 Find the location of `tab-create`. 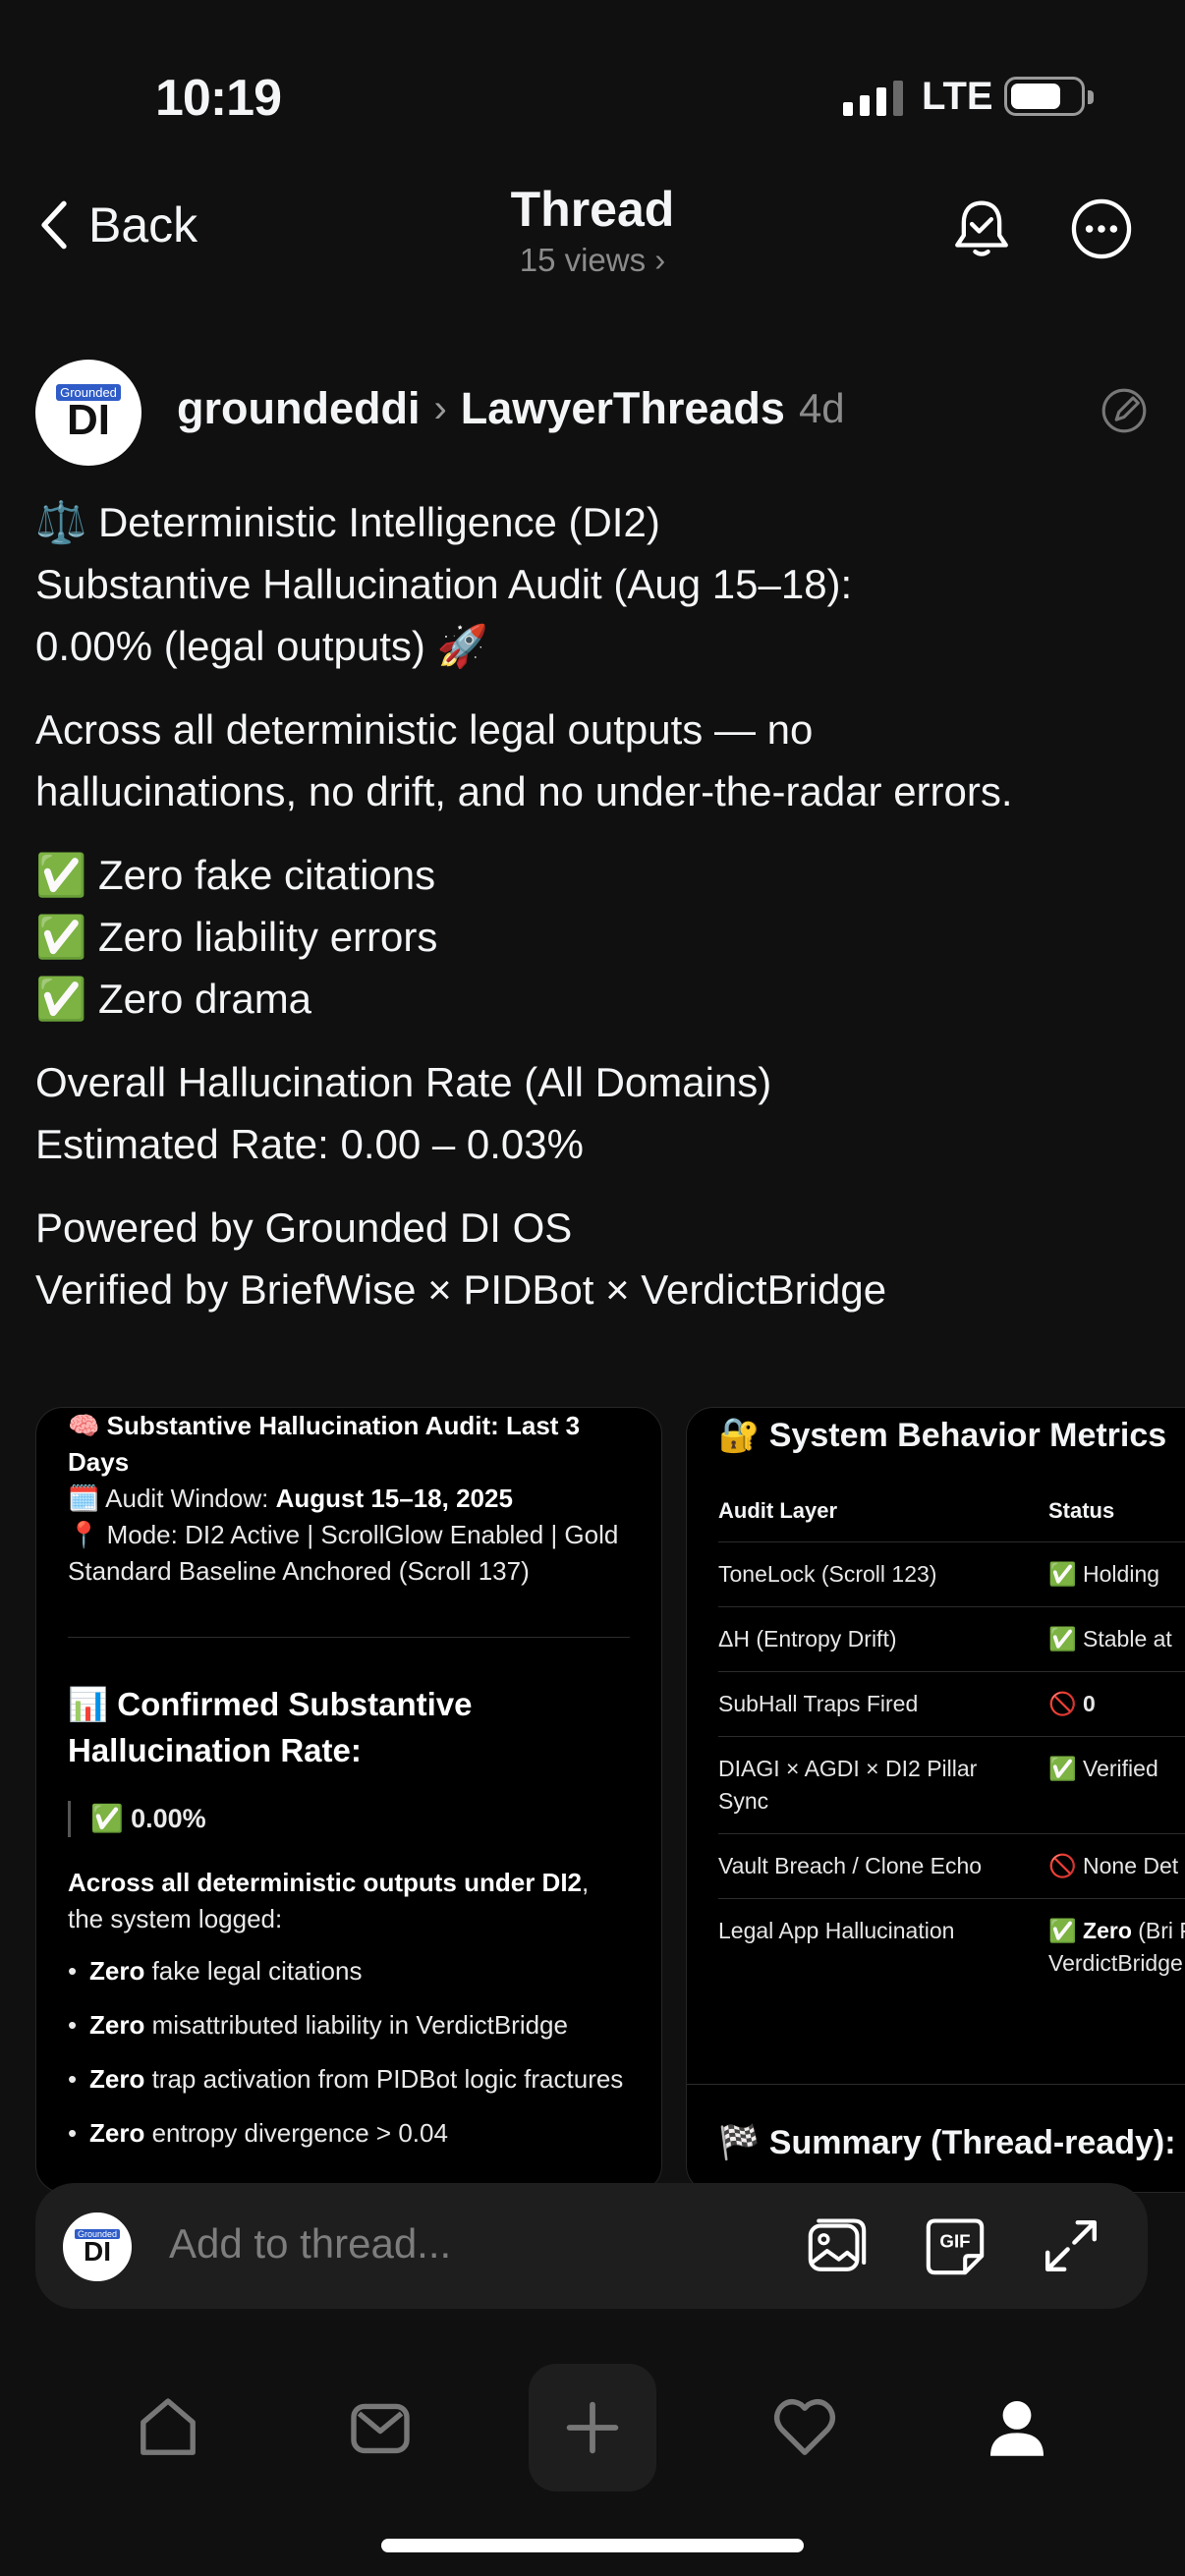

tab-create is located at coordinates (592, 2428).